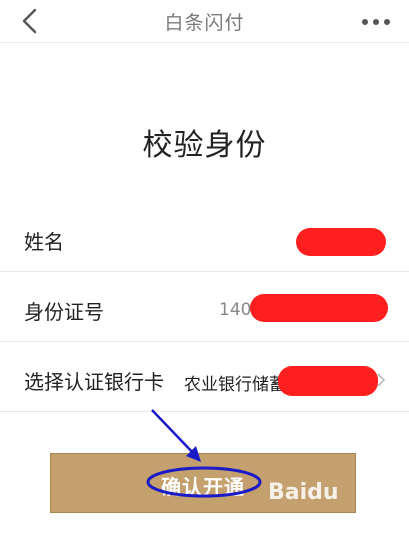  What do you see at coordinates (235, 385) in the screenshot?
I see `bank-card-value: 农业银行储蓄` at bounding box center [235, 385].